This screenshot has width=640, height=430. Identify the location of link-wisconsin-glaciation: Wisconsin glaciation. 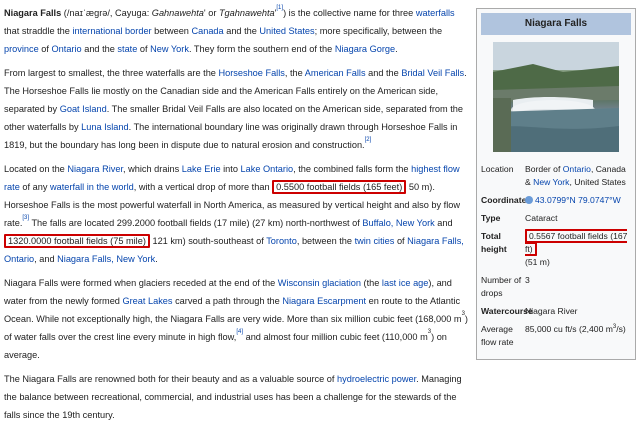
(319, 283).